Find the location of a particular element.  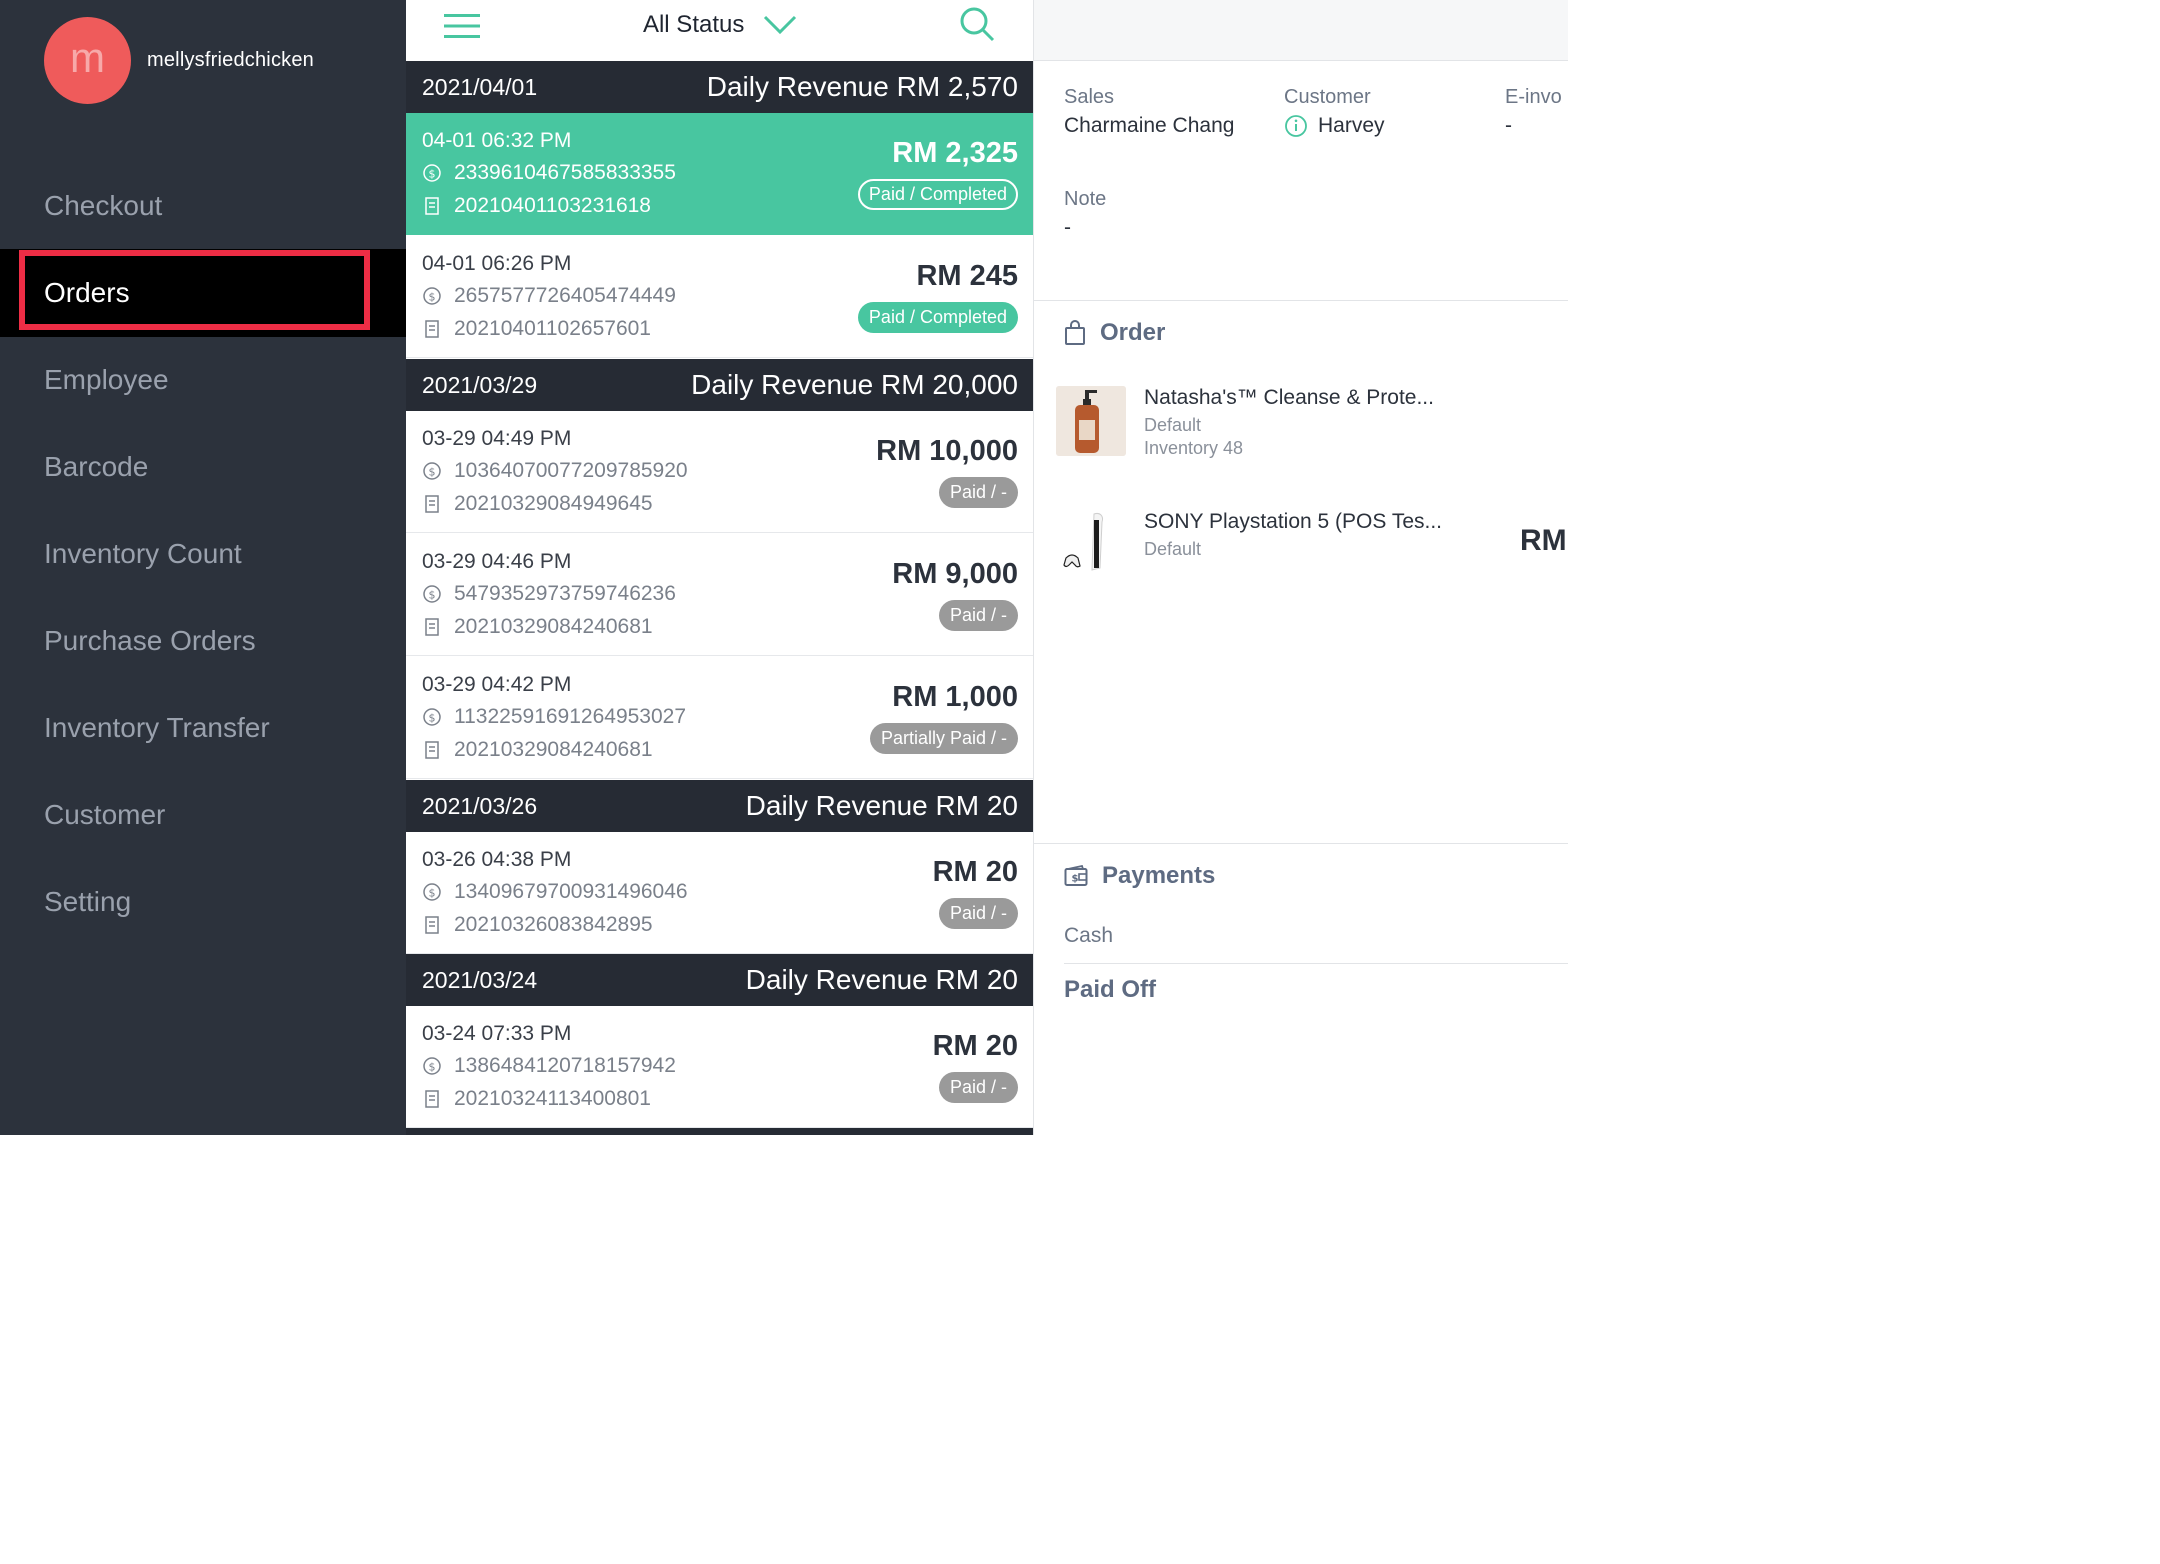

order-time: 04-01 06:32 PM is located at coordinates (497, 140).